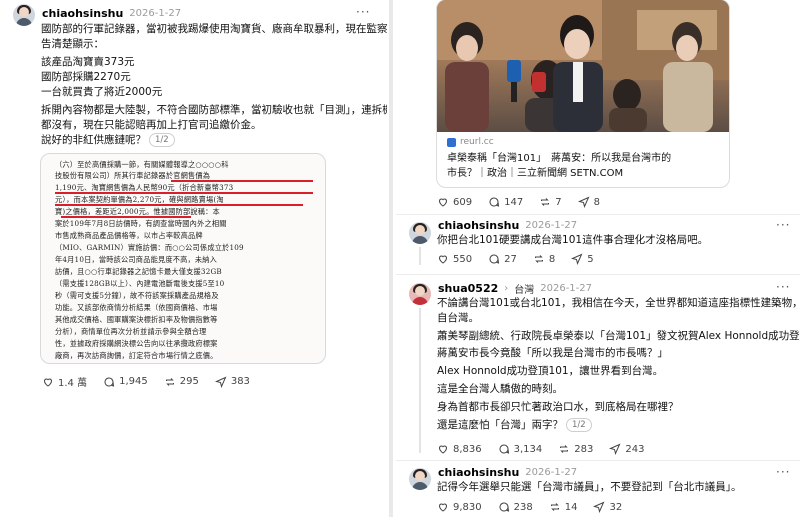 Image resolution: width=800 pixels, height=517 pixels. I want to click on doc-line: 其他成交價格、國軍購案決標折扣率及物價指數等, so click(136, 319).